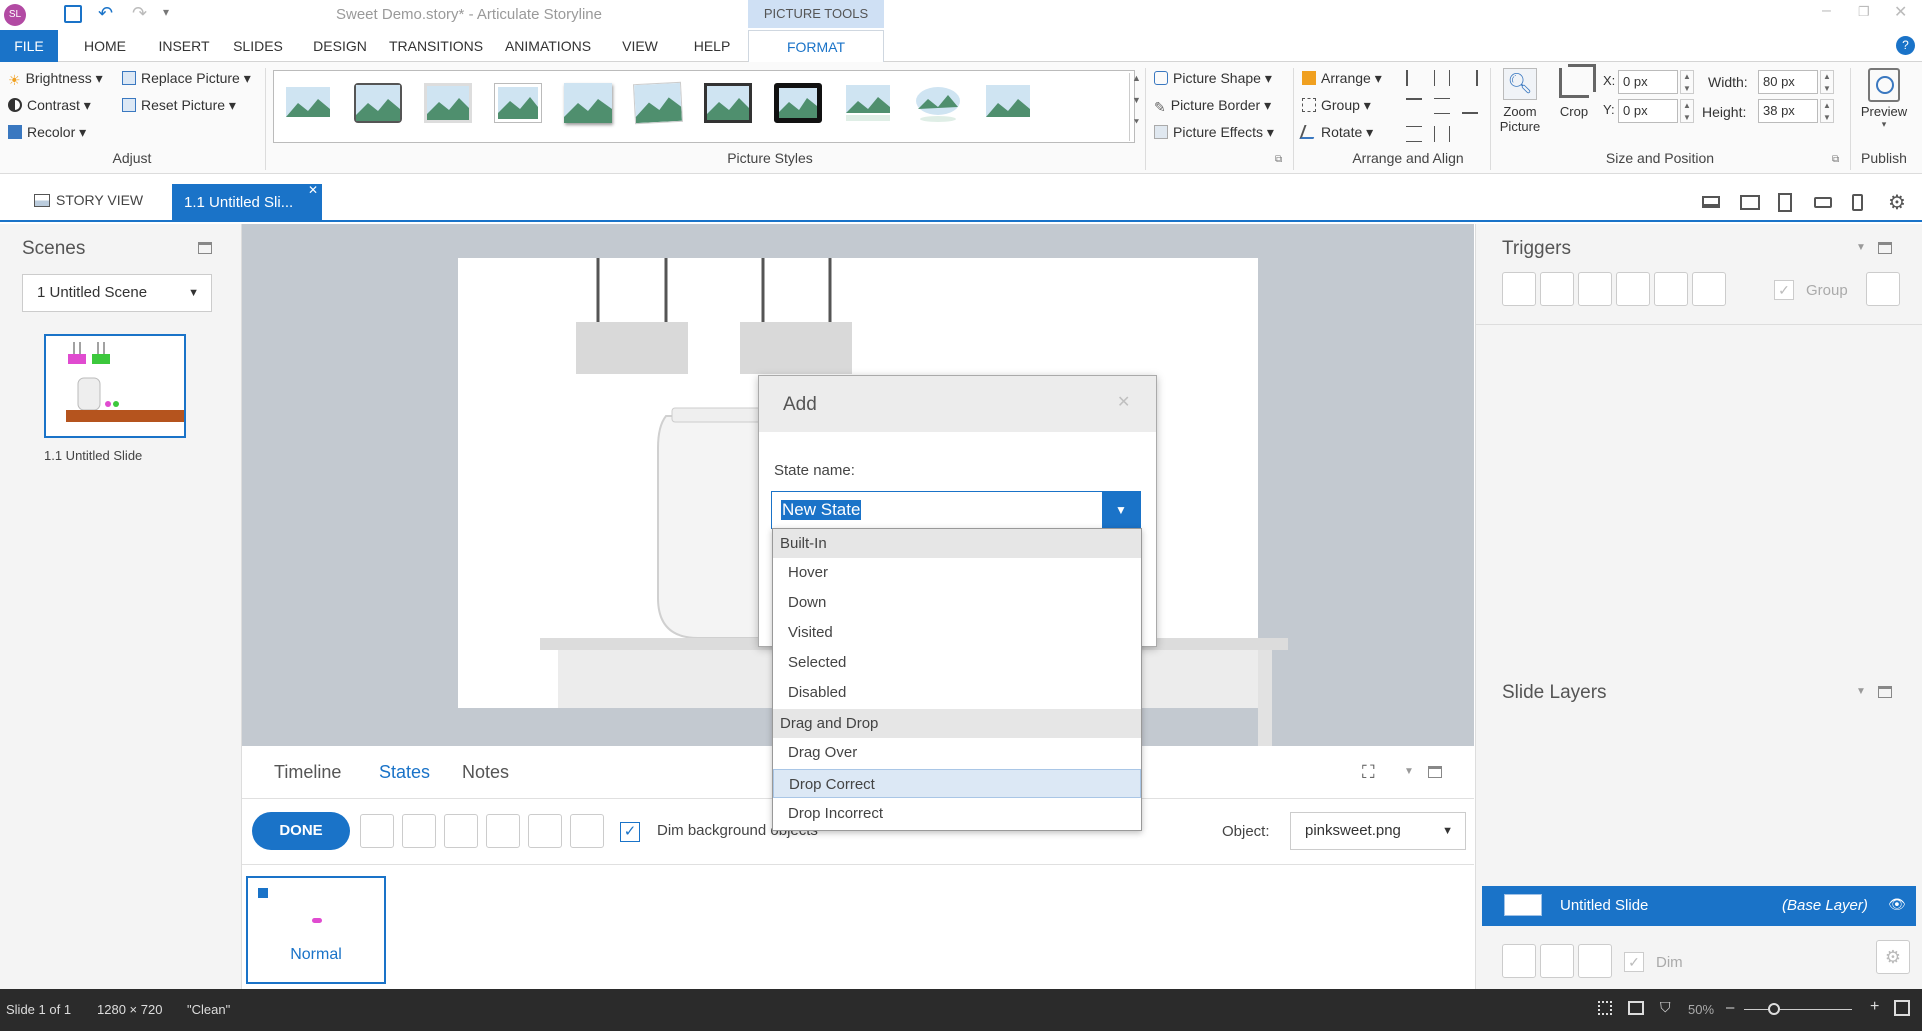  I want to click on reset-state-icon, so click(587, 831).